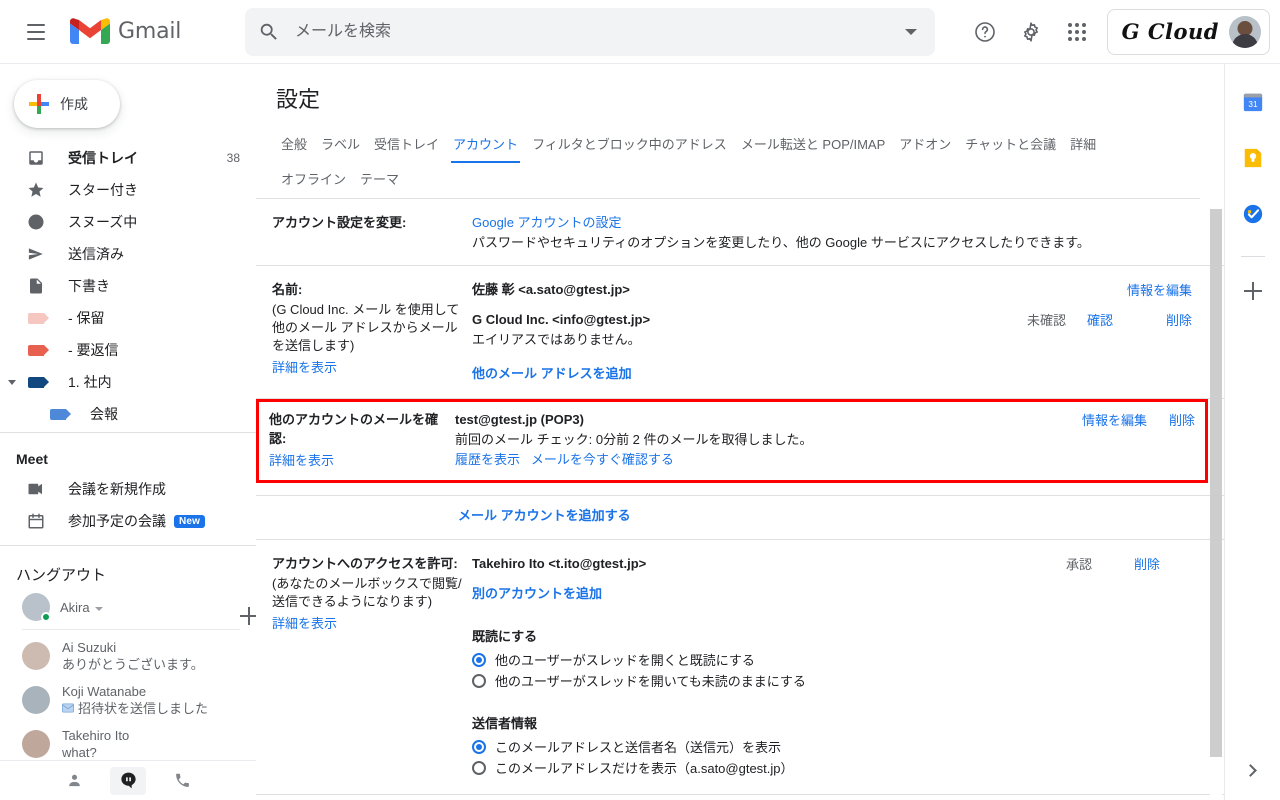  I want to click on google-keep-icon, so click(1253, 158).